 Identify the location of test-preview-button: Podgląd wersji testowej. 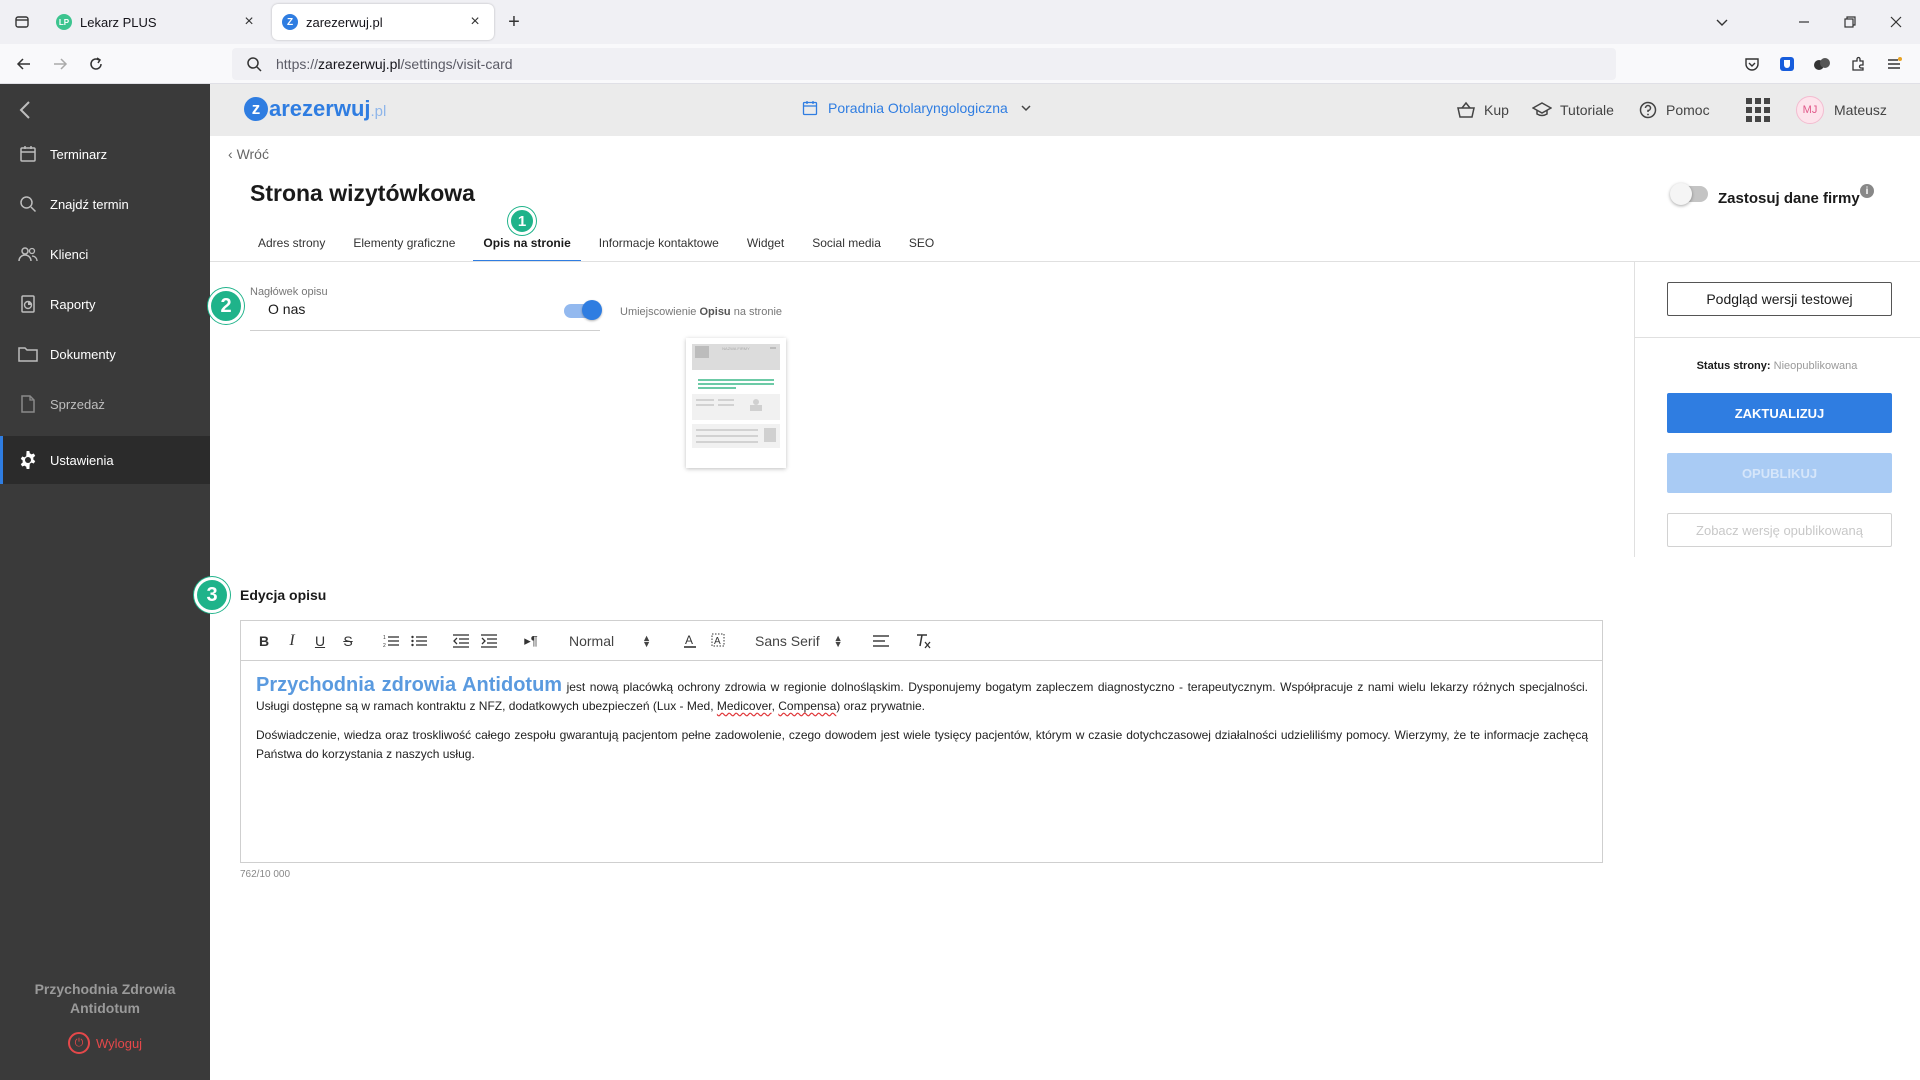
(1779, 299).